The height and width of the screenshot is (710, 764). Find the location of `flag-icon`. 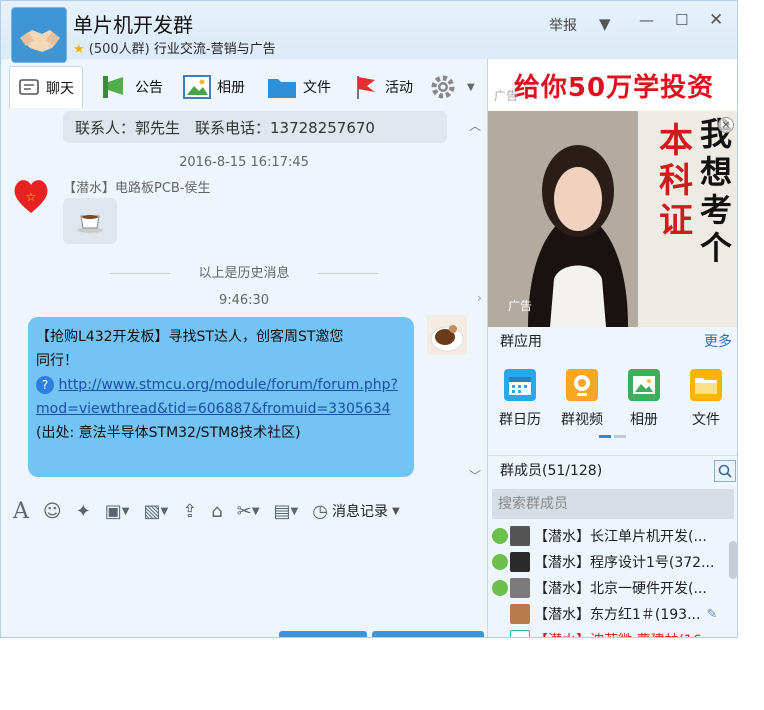

flag-icon is located at coordinates (366, 87).